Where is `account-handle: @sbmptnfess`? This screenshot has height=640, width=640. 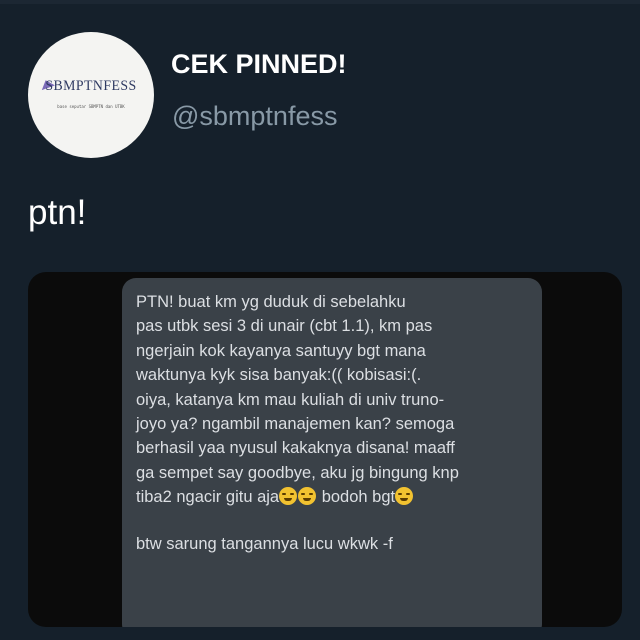
account-handle: @sbmptnfess is located at coordinates (254, 116).